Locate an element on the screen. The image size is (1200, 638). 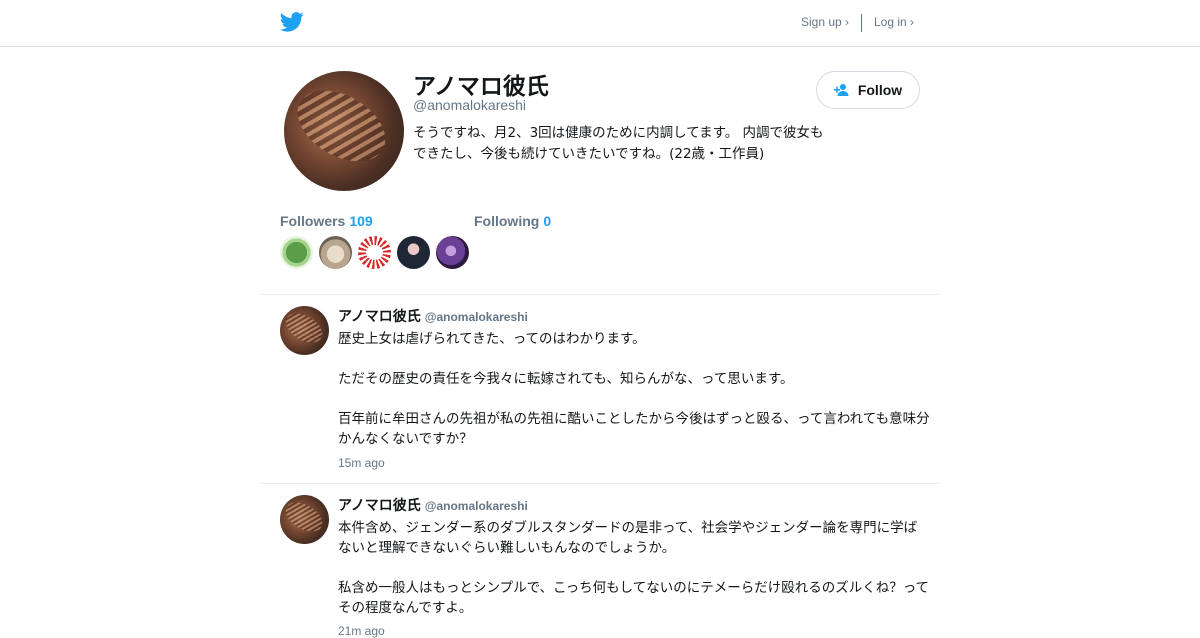
profile-avatar is located at coordinates (344, 131).